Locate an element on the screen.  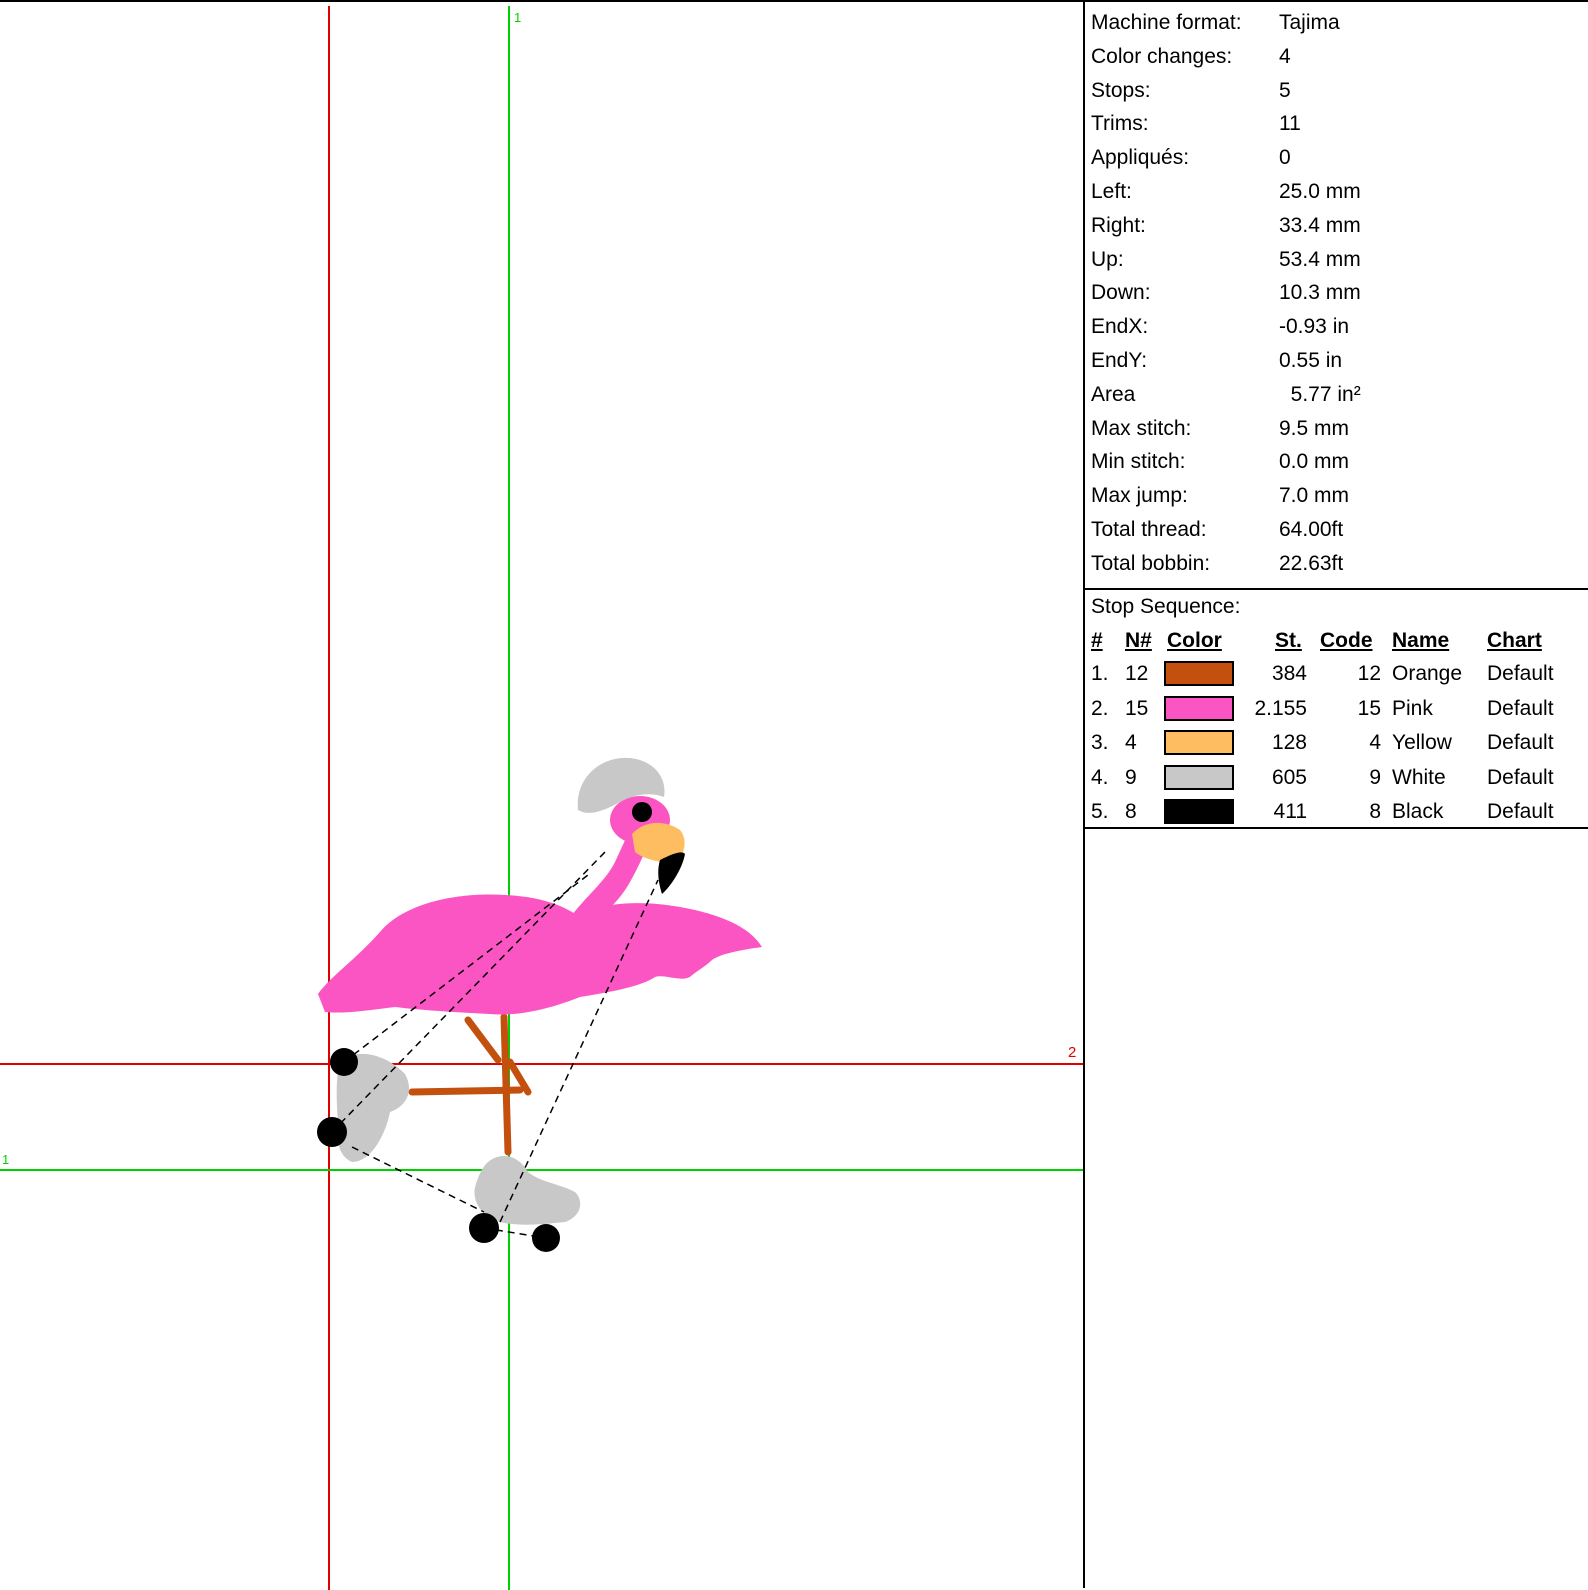
col-header-name: Name is located at coordinates (1421, 640).